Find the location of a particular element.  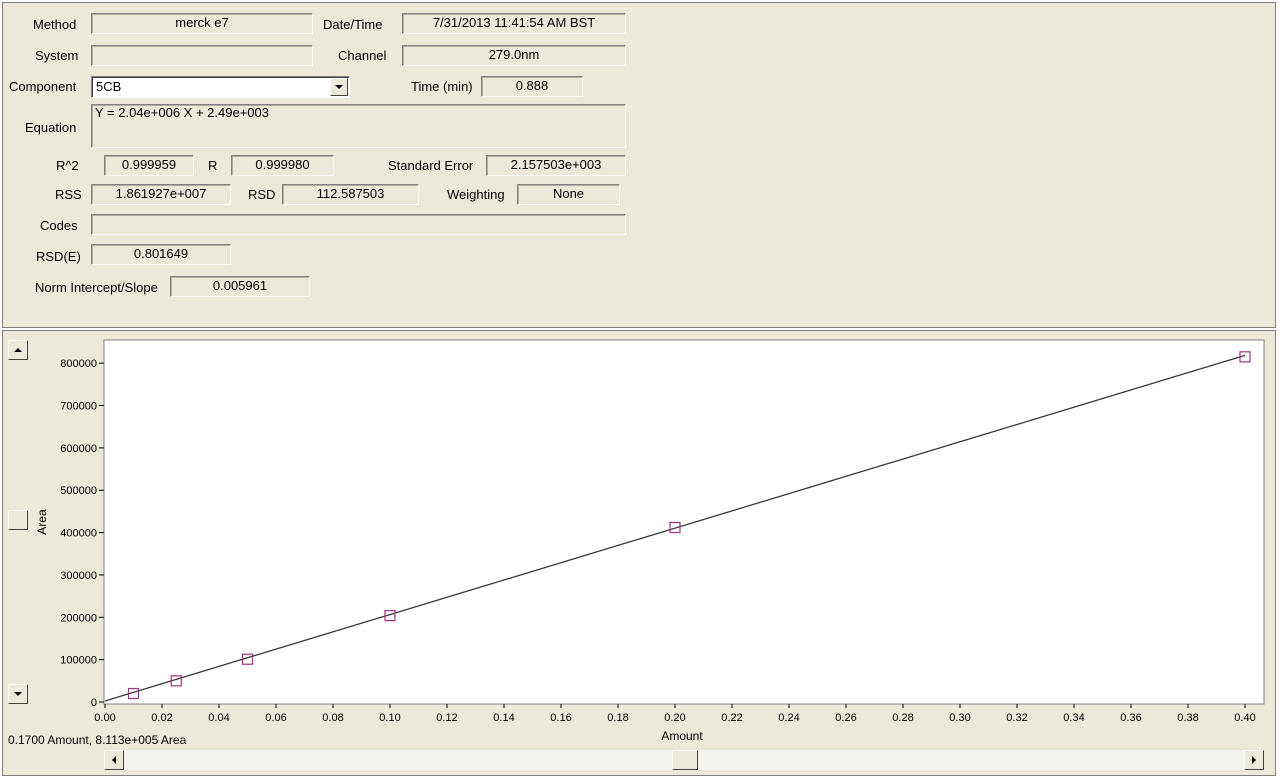

x-tick-label: 0.34 is located at coordinates (1073, 718).